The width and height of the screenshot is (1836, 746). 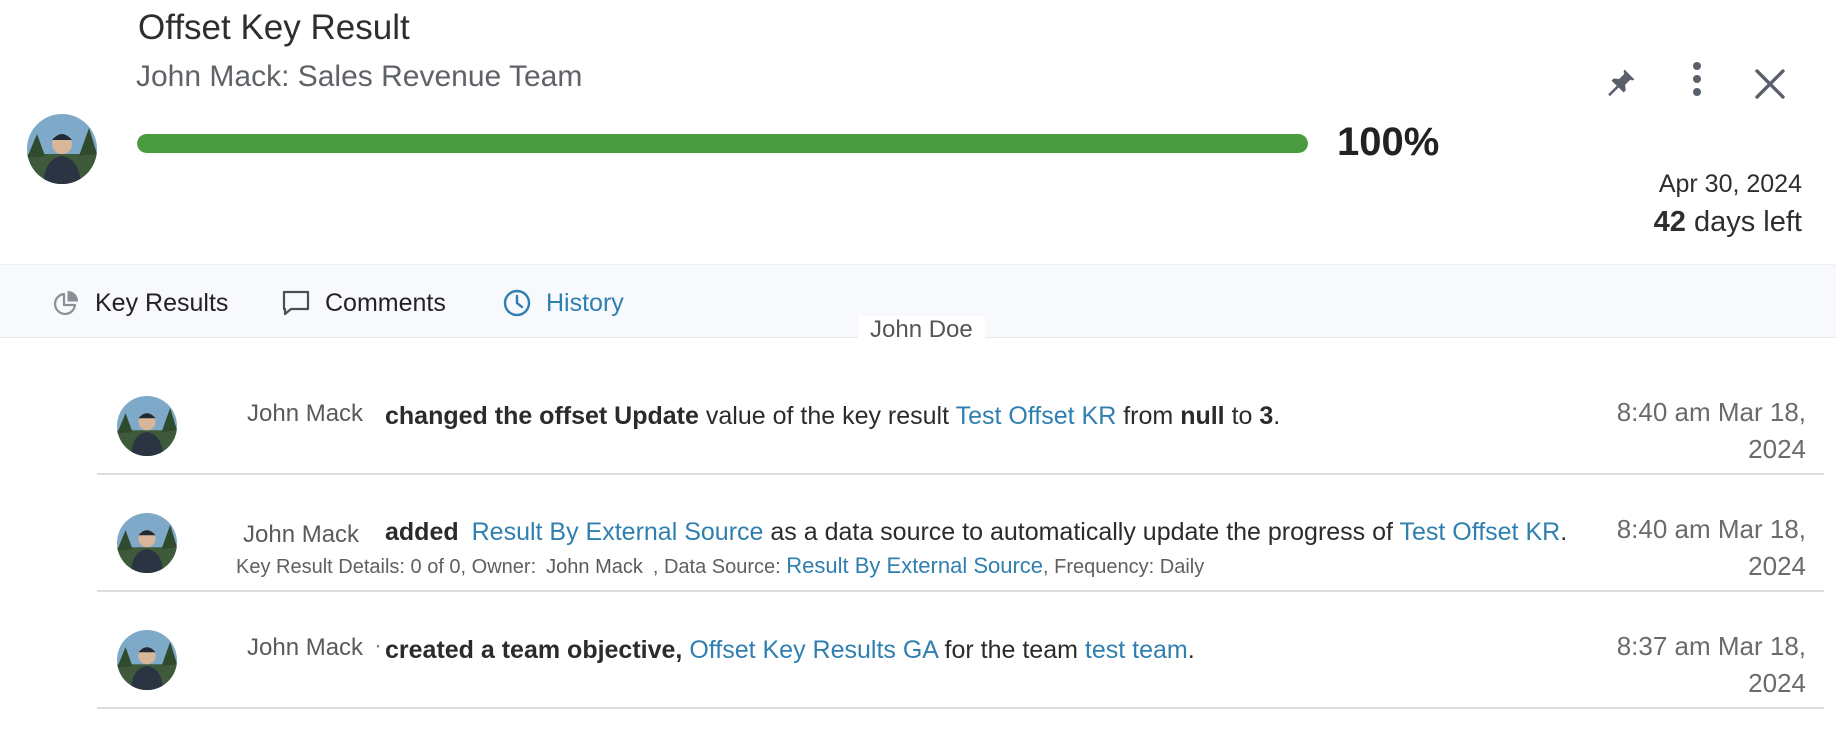 I want to click on history-group-header: John Doe, so click(x=921, y=330).